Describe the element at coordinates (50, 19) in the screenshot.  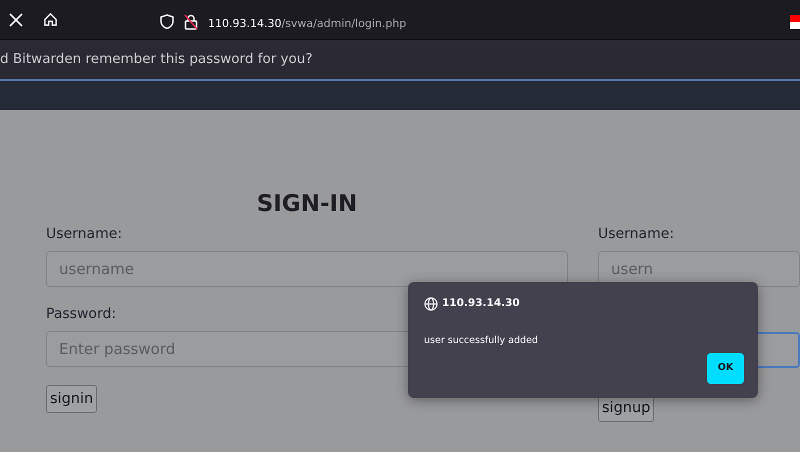
I see `home-icon` at that location.